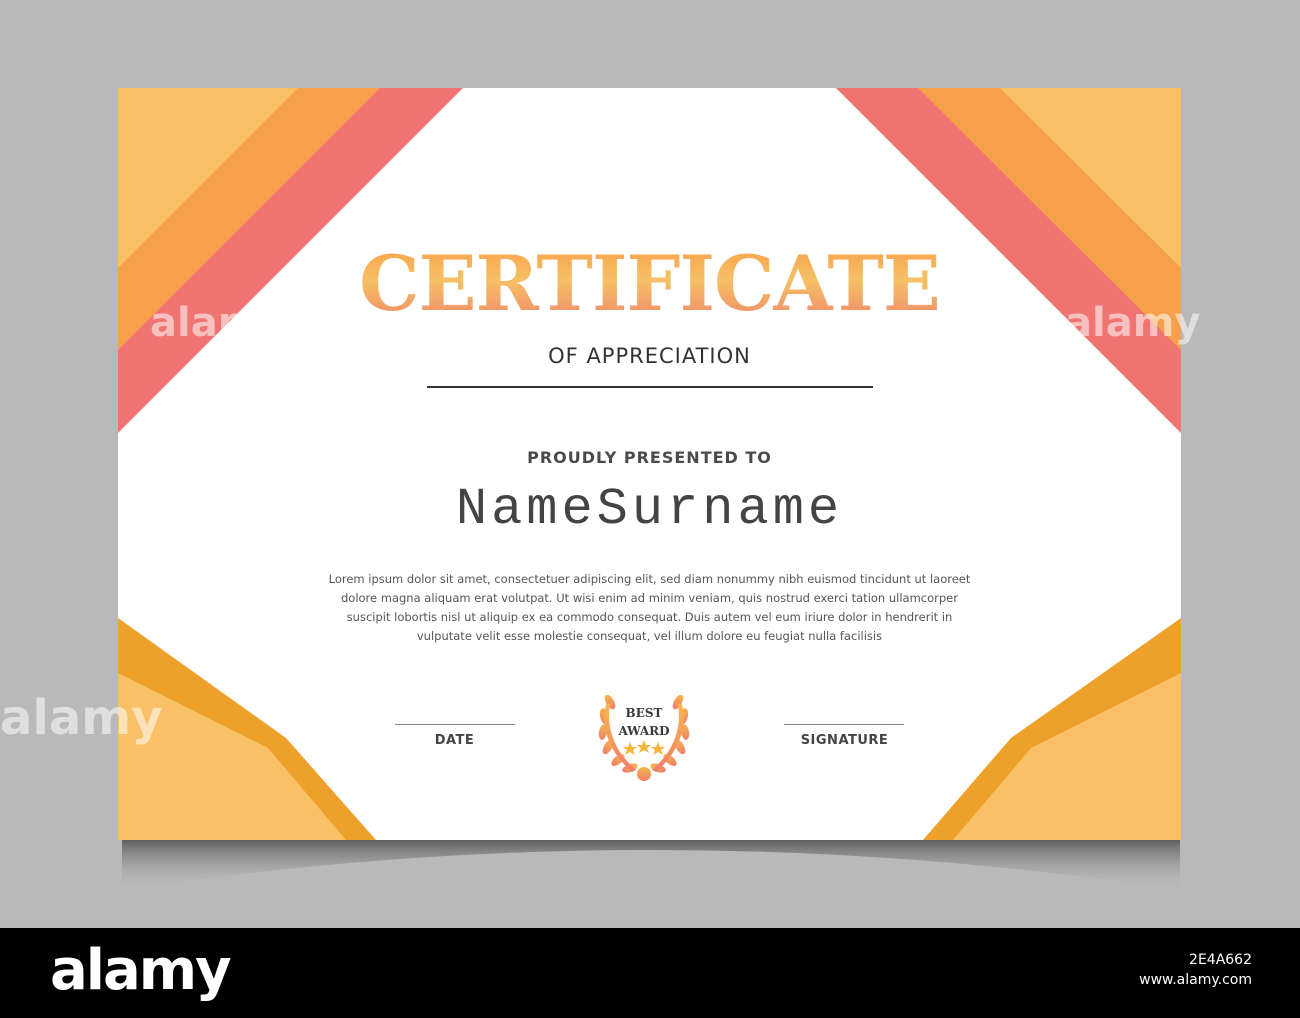 Image resolution: width=1300 pixels, height=1018 pixels. What do you see at coordinates (644, 713) in the screenshot?
I see `badge-best-text: BEST` at bounding box center [644, 713].